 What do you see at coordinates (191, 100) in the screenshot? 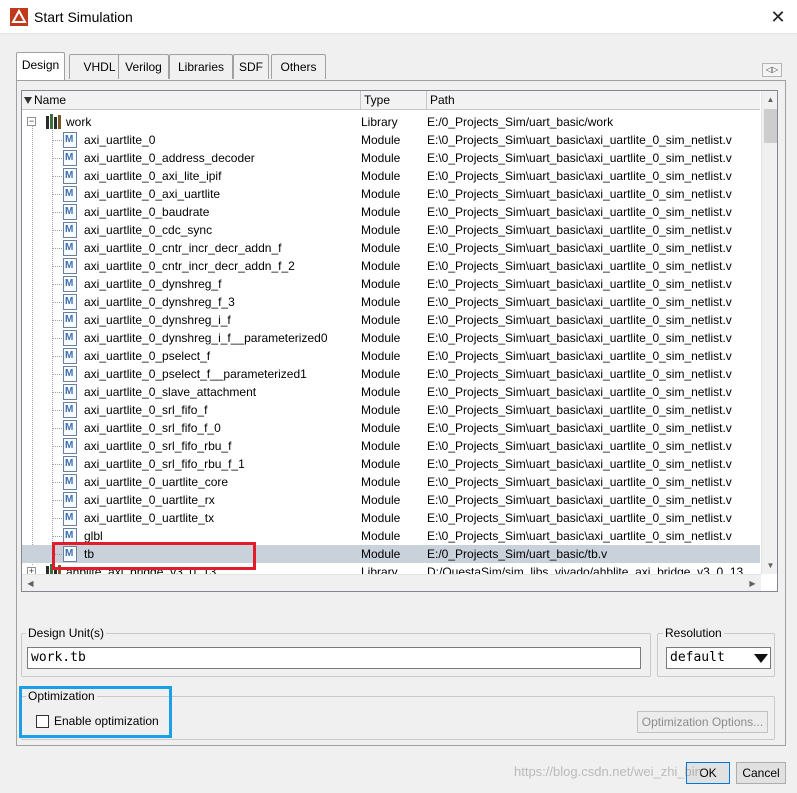
I see `column-header-name: Name` at bounding box center [191, 100].